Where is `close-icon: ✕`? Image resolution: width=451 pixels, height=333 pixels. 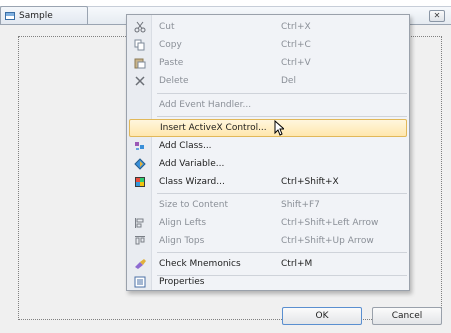
close-icon: ✕ is located at coordinates (437, 15).